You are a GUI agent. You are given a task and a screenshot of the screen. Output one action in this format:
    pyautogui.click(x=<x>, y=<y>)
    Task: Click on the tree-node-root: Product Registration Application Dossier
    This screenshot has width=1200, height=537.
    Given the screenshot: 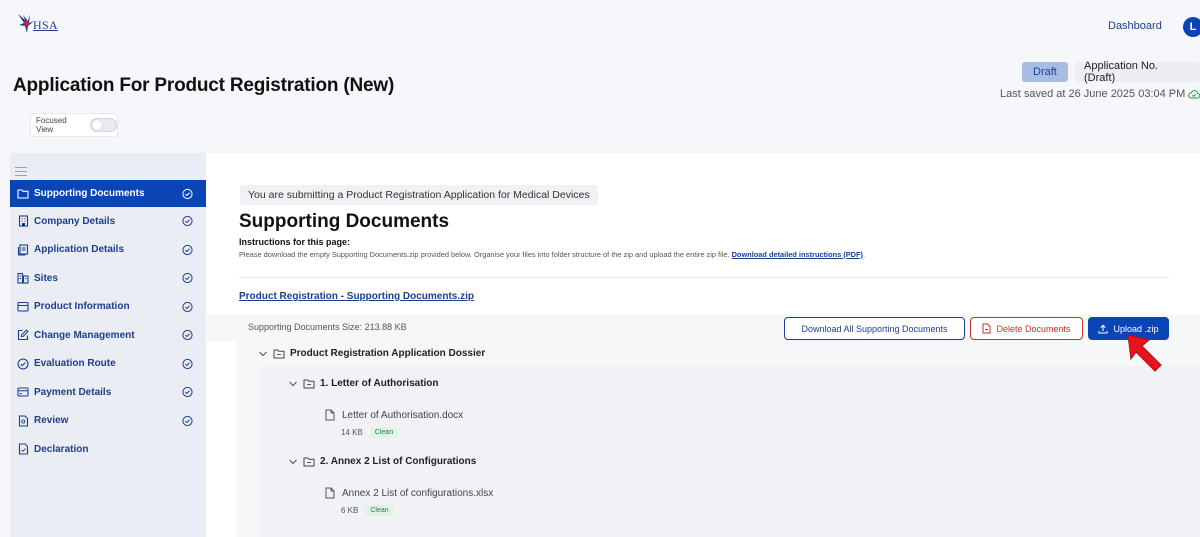 What is the action you would take?
    pyautogui.click(x=371, y=353)
    